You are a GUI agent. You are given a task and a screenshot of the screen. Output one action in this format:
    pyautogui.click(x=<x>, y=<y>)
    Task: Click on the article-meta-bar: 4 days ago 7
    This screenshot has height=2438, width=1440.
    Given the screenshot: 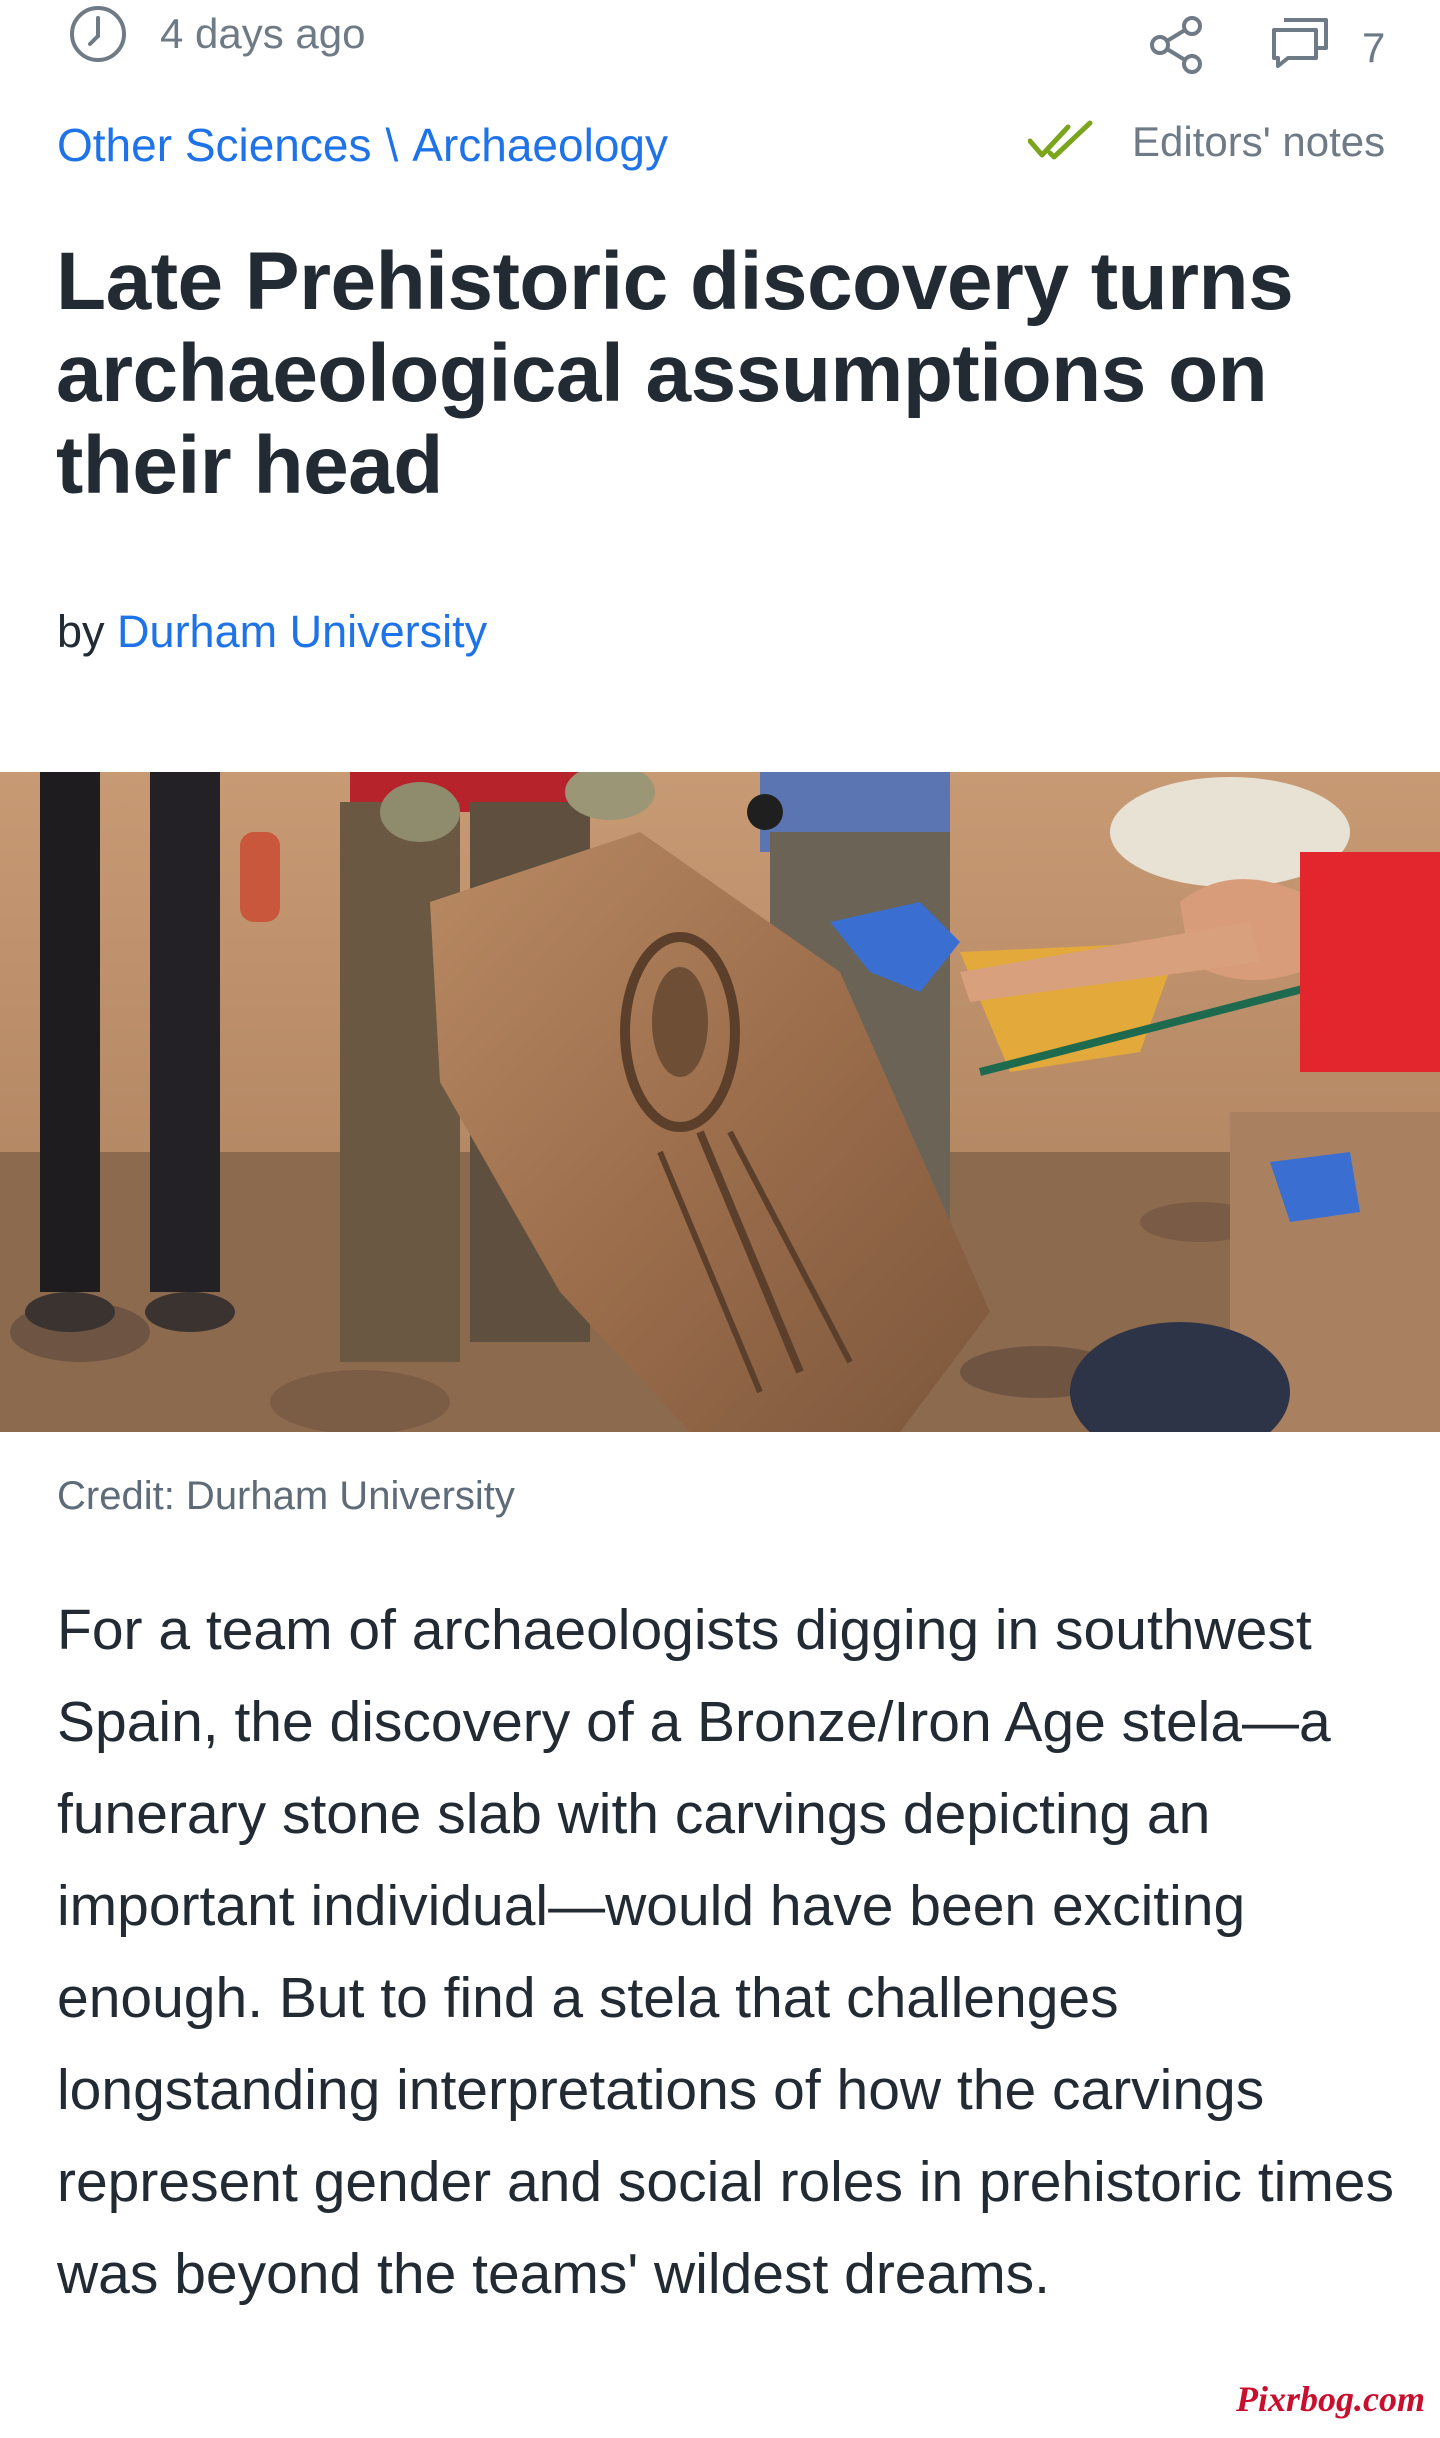 What is the action you would take?
    pyautogui.click(x=720, y=40)
    